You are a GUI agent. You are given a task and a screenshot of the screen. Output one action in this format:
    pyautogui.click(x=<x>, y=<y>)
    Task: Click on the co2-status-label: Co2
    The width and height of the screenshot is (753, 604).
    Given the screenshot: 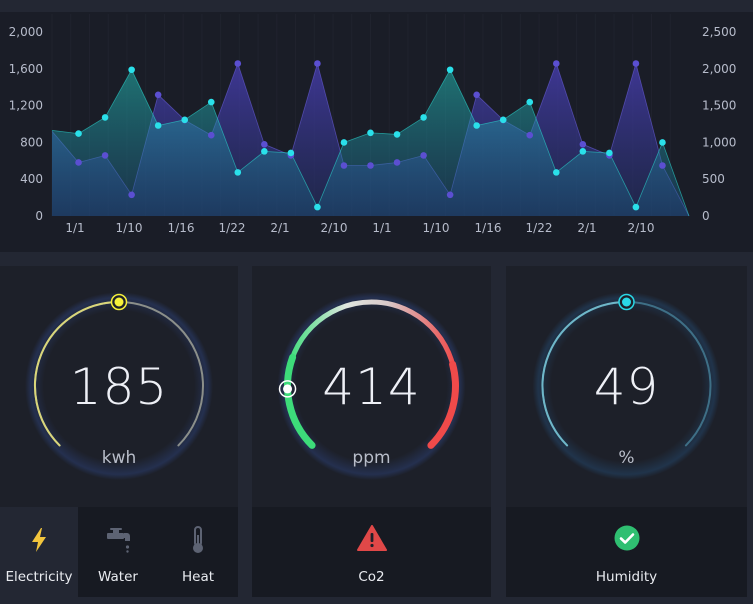 What is the action you would take?
    pyautogui.click(x=371, y=577)
    